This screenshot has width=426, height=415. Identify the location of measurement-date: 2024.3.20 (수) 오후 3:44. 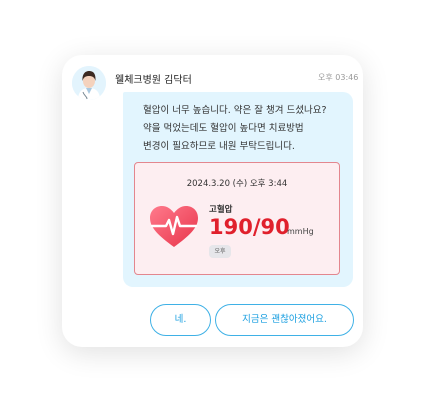
(237, 184).